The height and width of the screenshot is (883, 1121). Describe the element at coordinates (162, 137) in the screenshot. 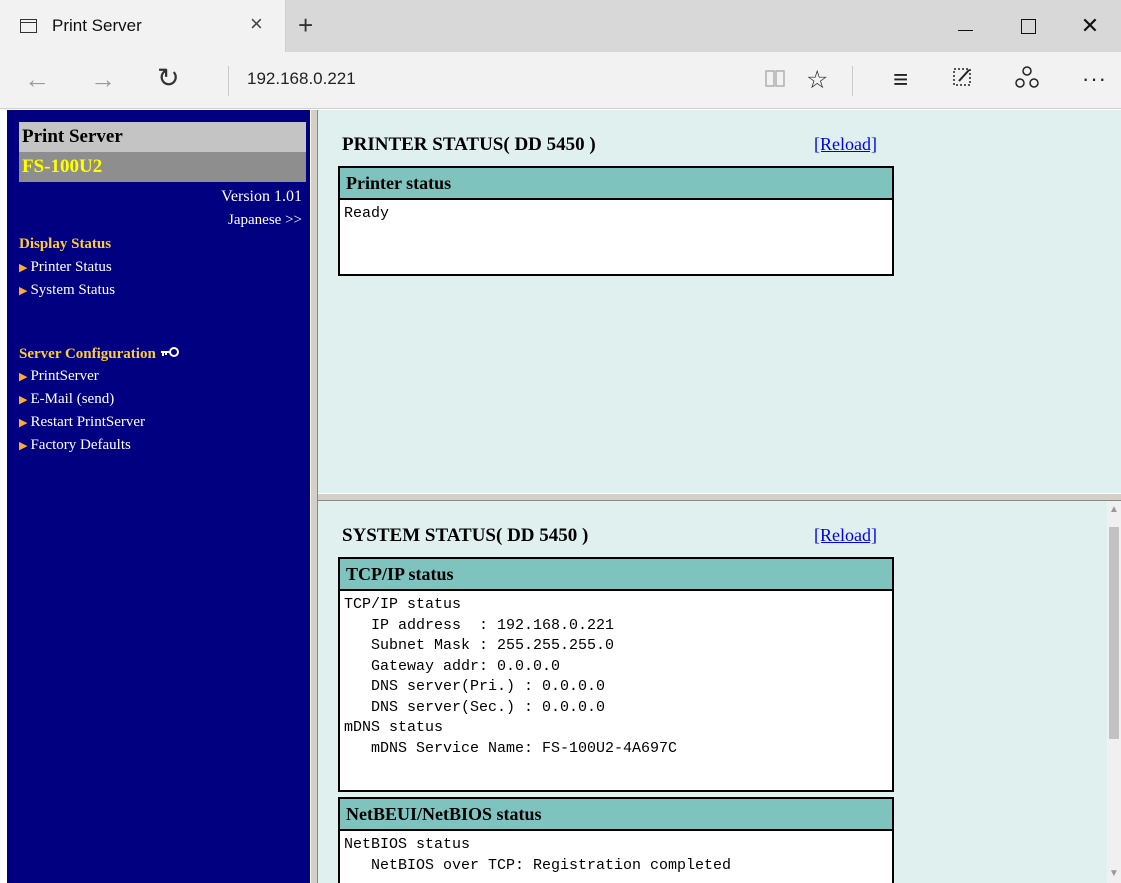

I see `sidebar-title: Print Server` at that location.